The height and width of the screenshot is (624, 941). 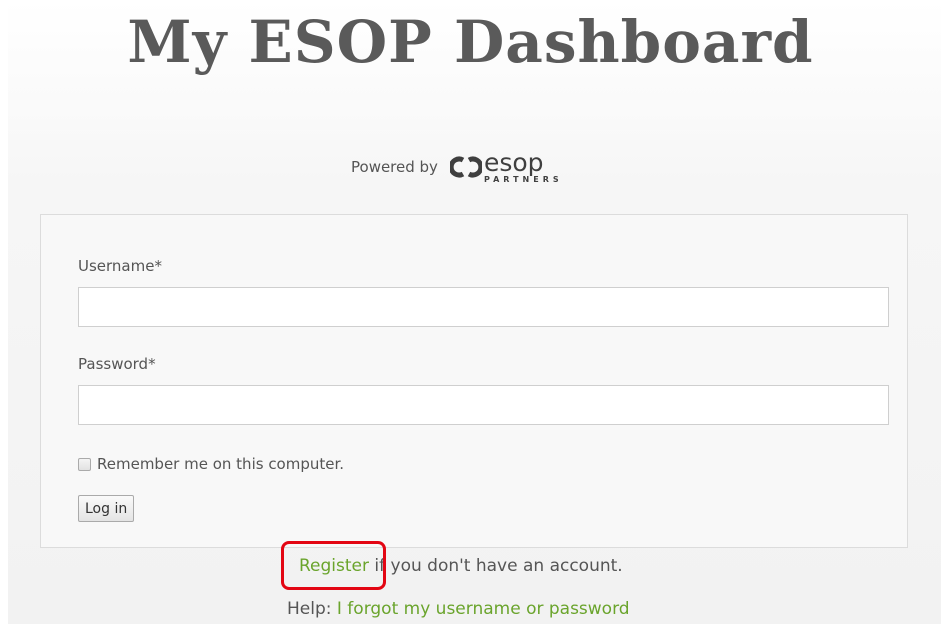 I want to click on register-highlight-box, so click(x=333, y=565).